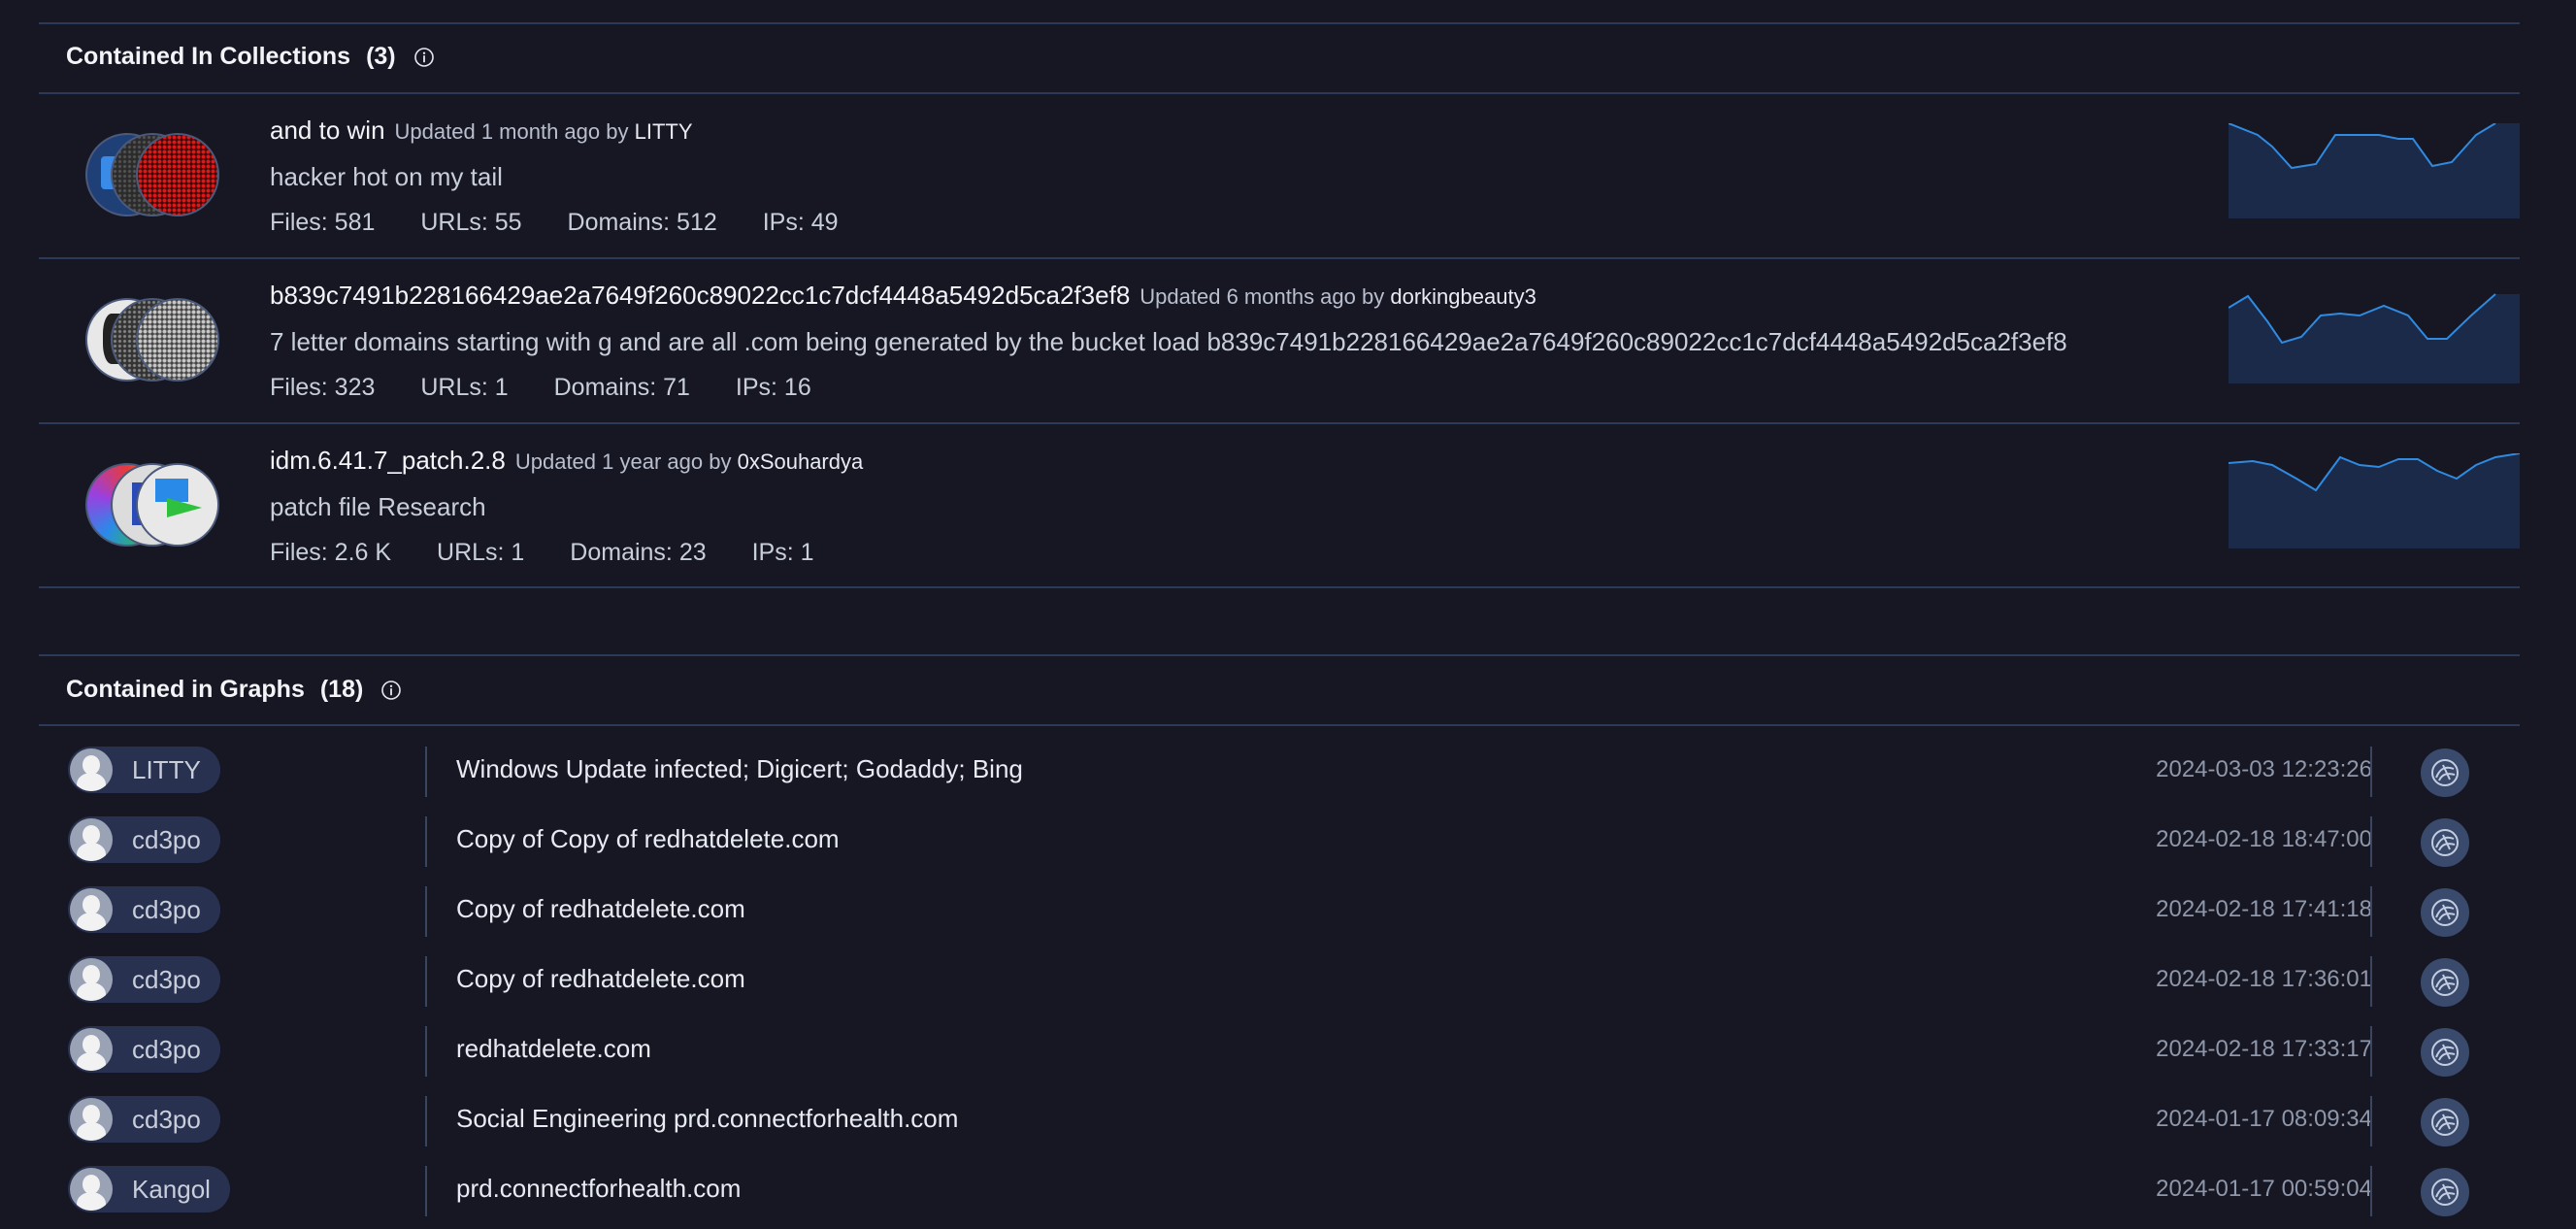 The width and height of the screenshot is (2576, 1229). I want to click on collection-name: idm.6.41.7_patch.2.8, so click(388, 460).